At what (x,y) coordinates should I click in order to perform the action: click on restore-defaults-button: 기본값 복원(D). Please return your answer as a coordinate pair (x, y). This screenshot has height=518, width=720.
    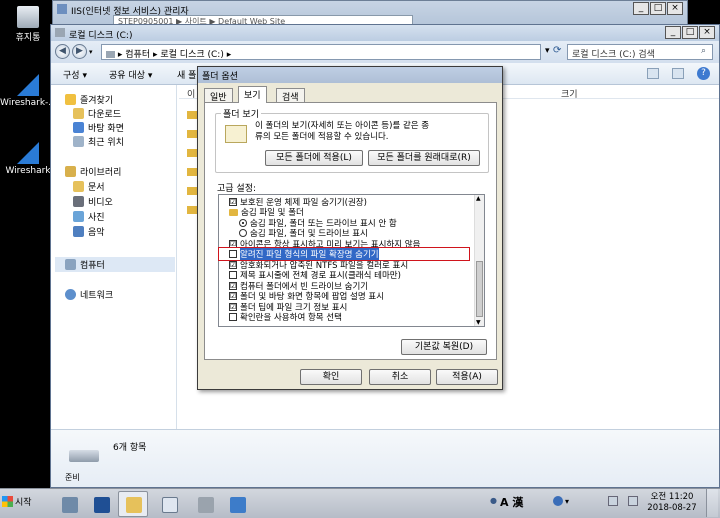
    Looking at the image, I should click on (444, 347).